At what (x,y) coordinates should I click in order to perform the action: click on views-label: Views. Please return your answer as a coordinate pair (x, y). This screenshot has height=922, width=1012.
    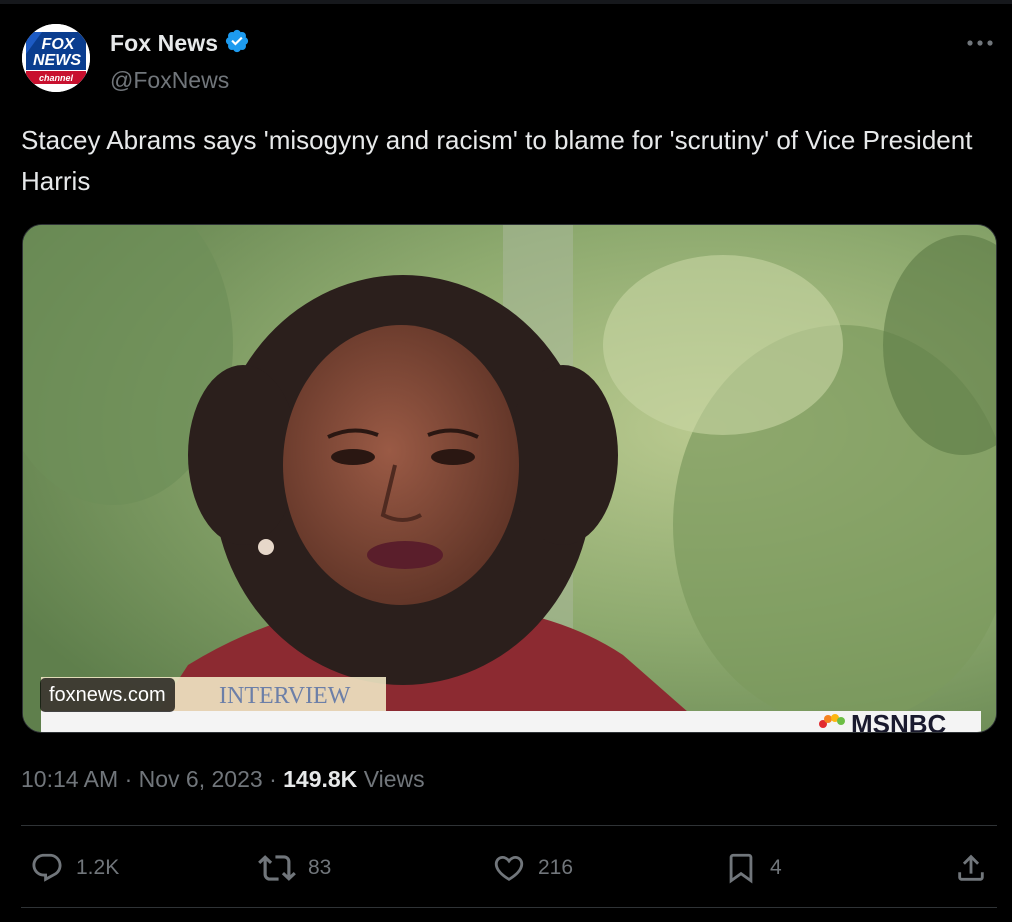
    Looking at the image, I should click on (394, 779).